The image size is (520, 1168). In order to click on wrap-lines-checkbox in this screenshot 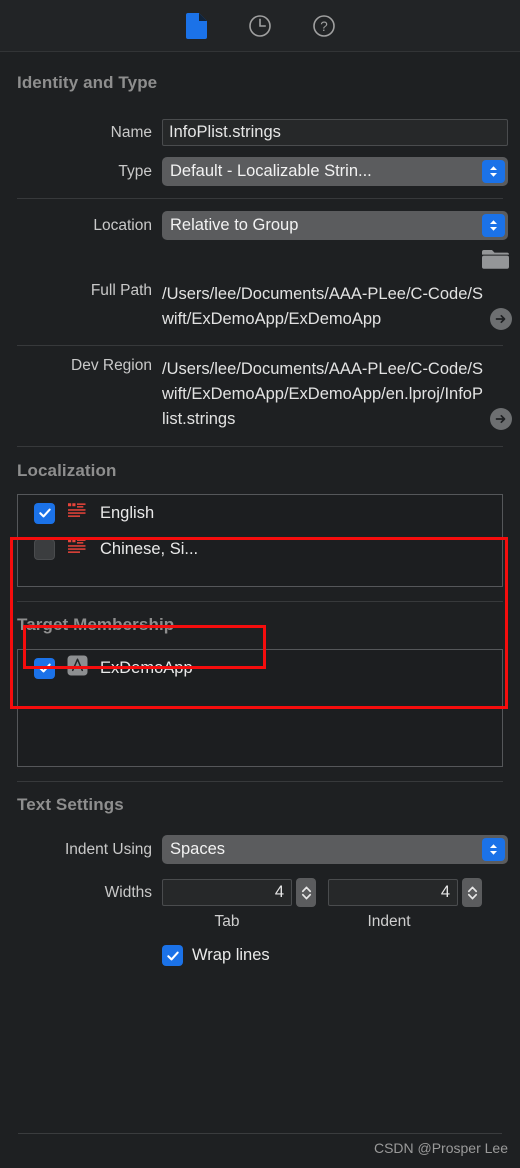, I will do `click(172, 955)`.